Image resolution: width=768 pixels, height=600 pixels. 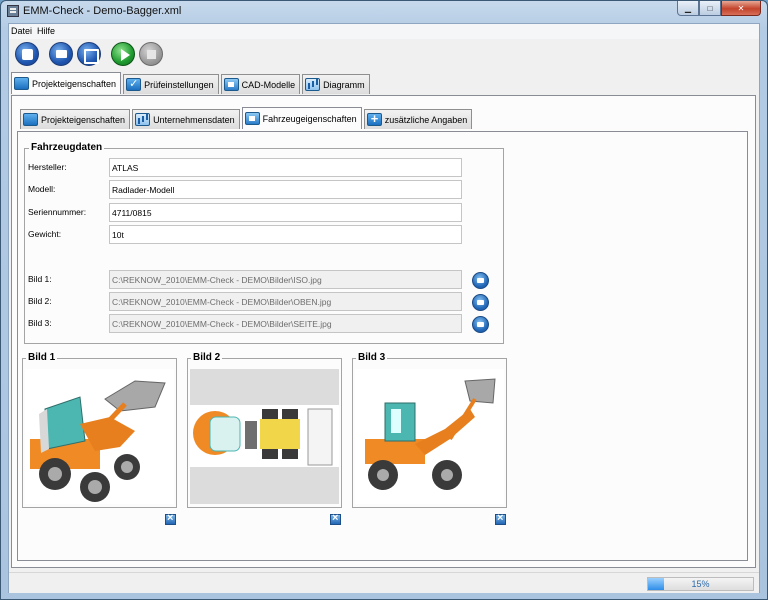 I want to click on delete-bild3-button, so click(x=500, y=518).